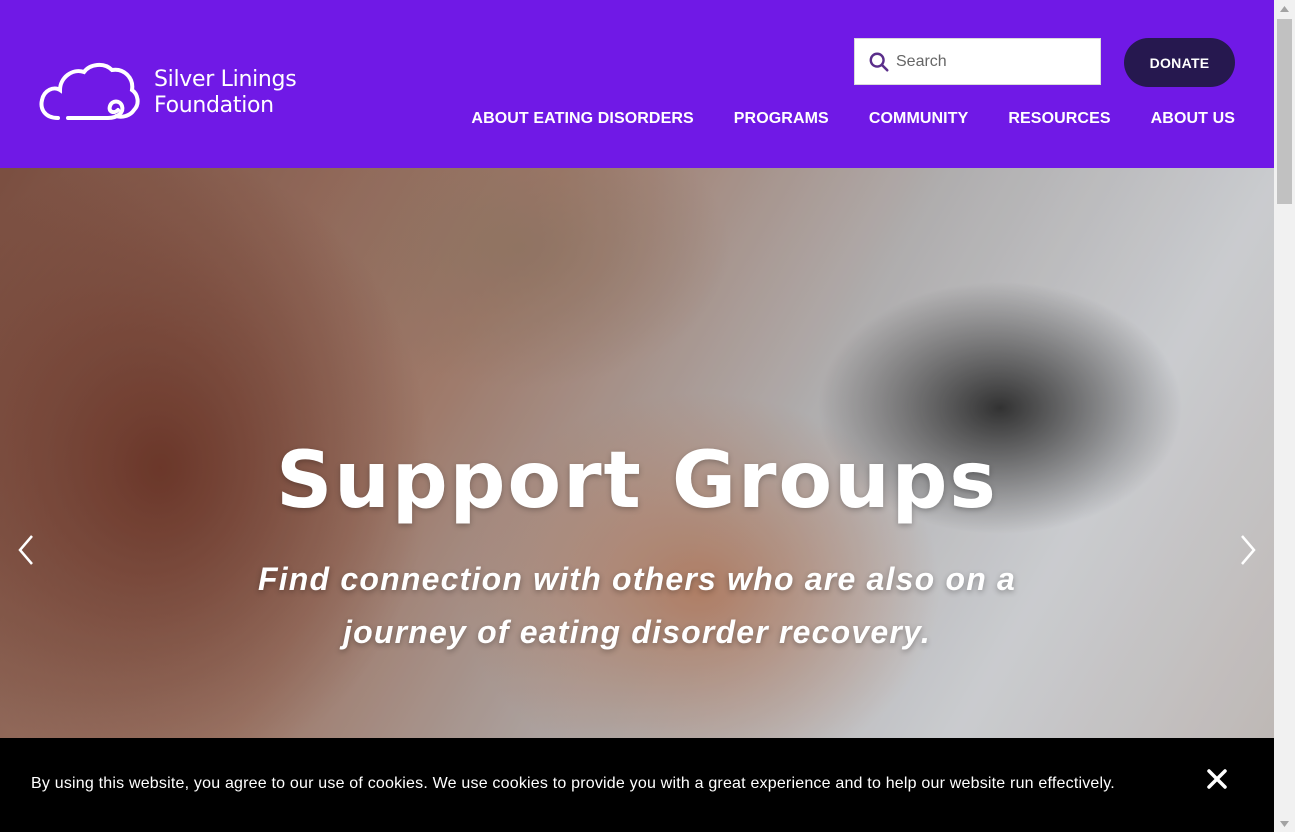 The image size is (1295, 832). What do you see at coordinates (582, 119) in the screenshot?
I see `nav-item-about-eating-disorders: ABOUT EATING DISORDERS` at bounding box center [582, 119].